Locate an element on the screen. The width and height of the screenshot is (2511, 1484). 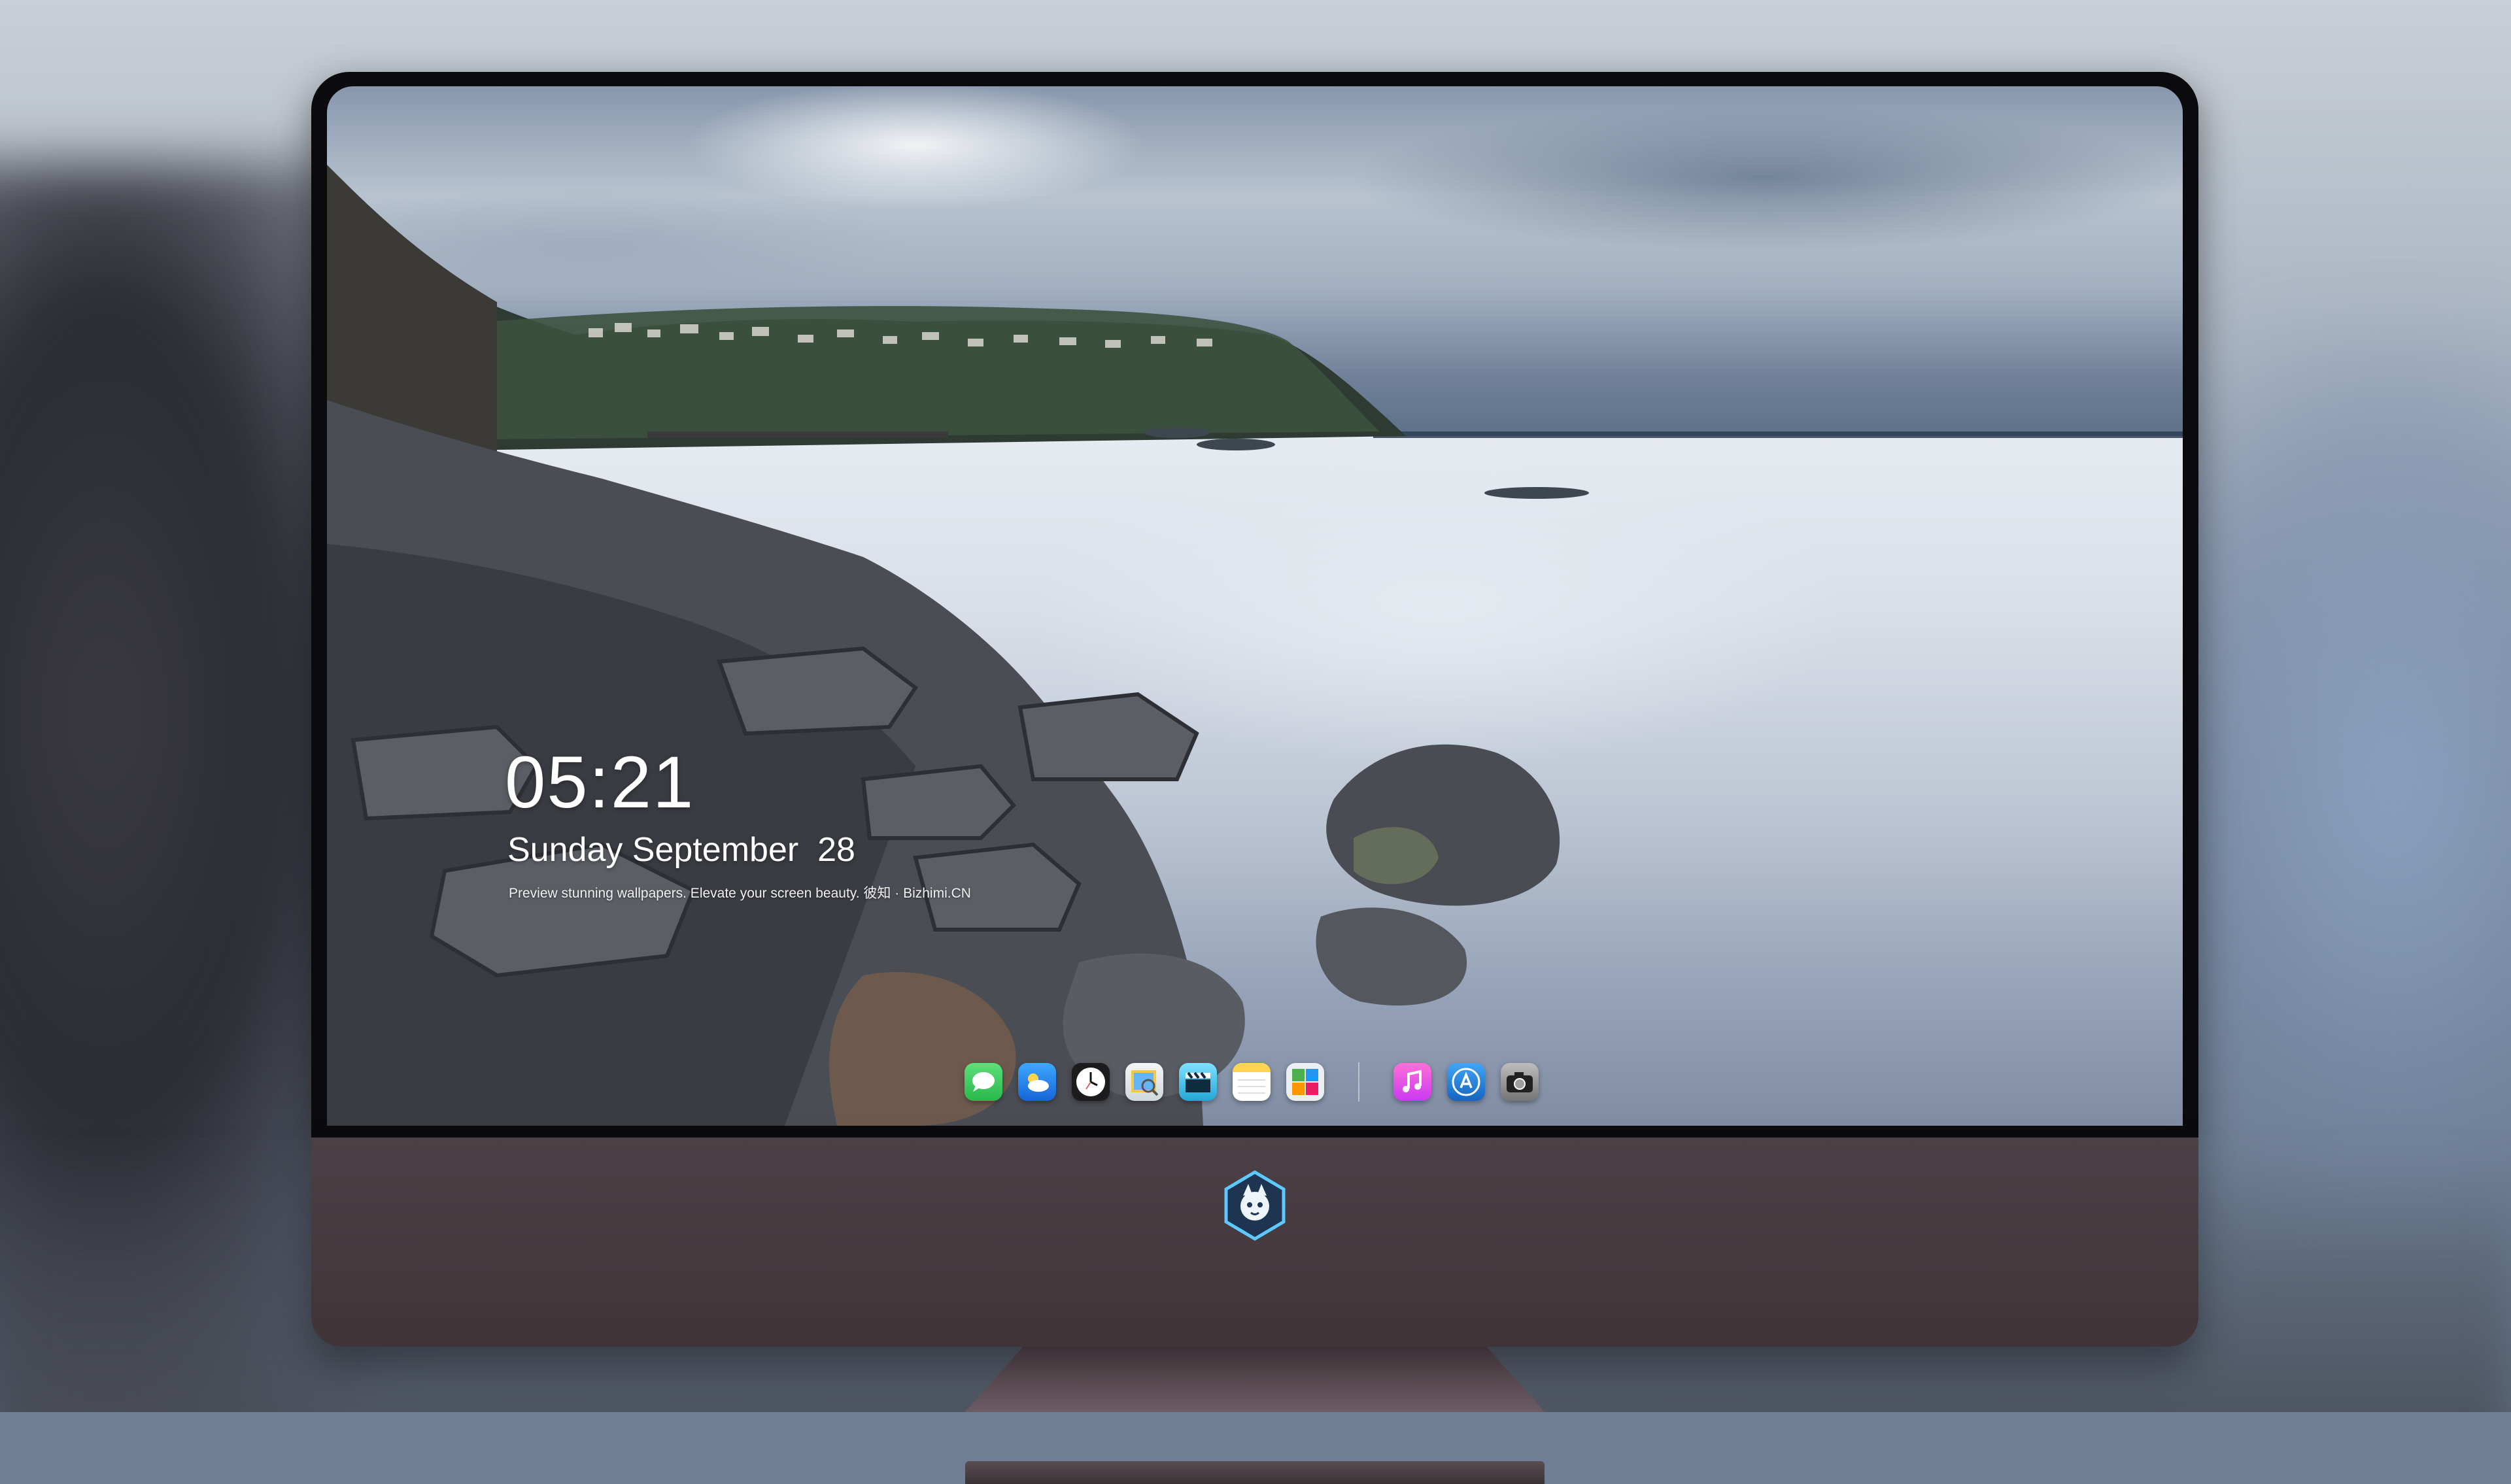
dock-separator is located at coordinates (1358, 1082).